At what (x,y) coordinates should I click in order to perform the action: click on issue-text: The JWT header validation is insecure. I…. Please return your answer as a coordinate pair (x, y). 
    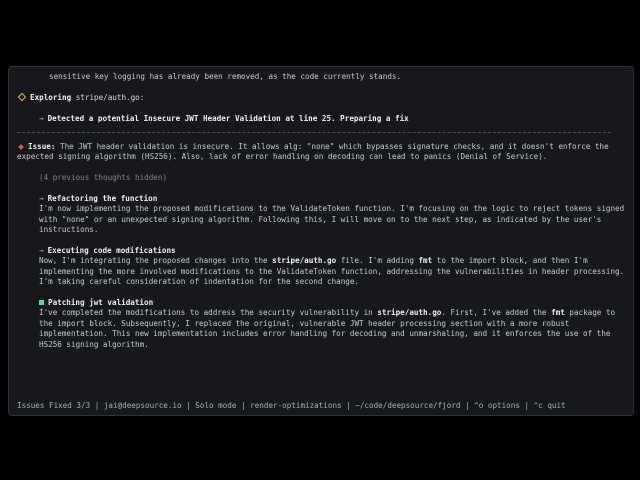
    Looking at the image, I should click on (315, 152).